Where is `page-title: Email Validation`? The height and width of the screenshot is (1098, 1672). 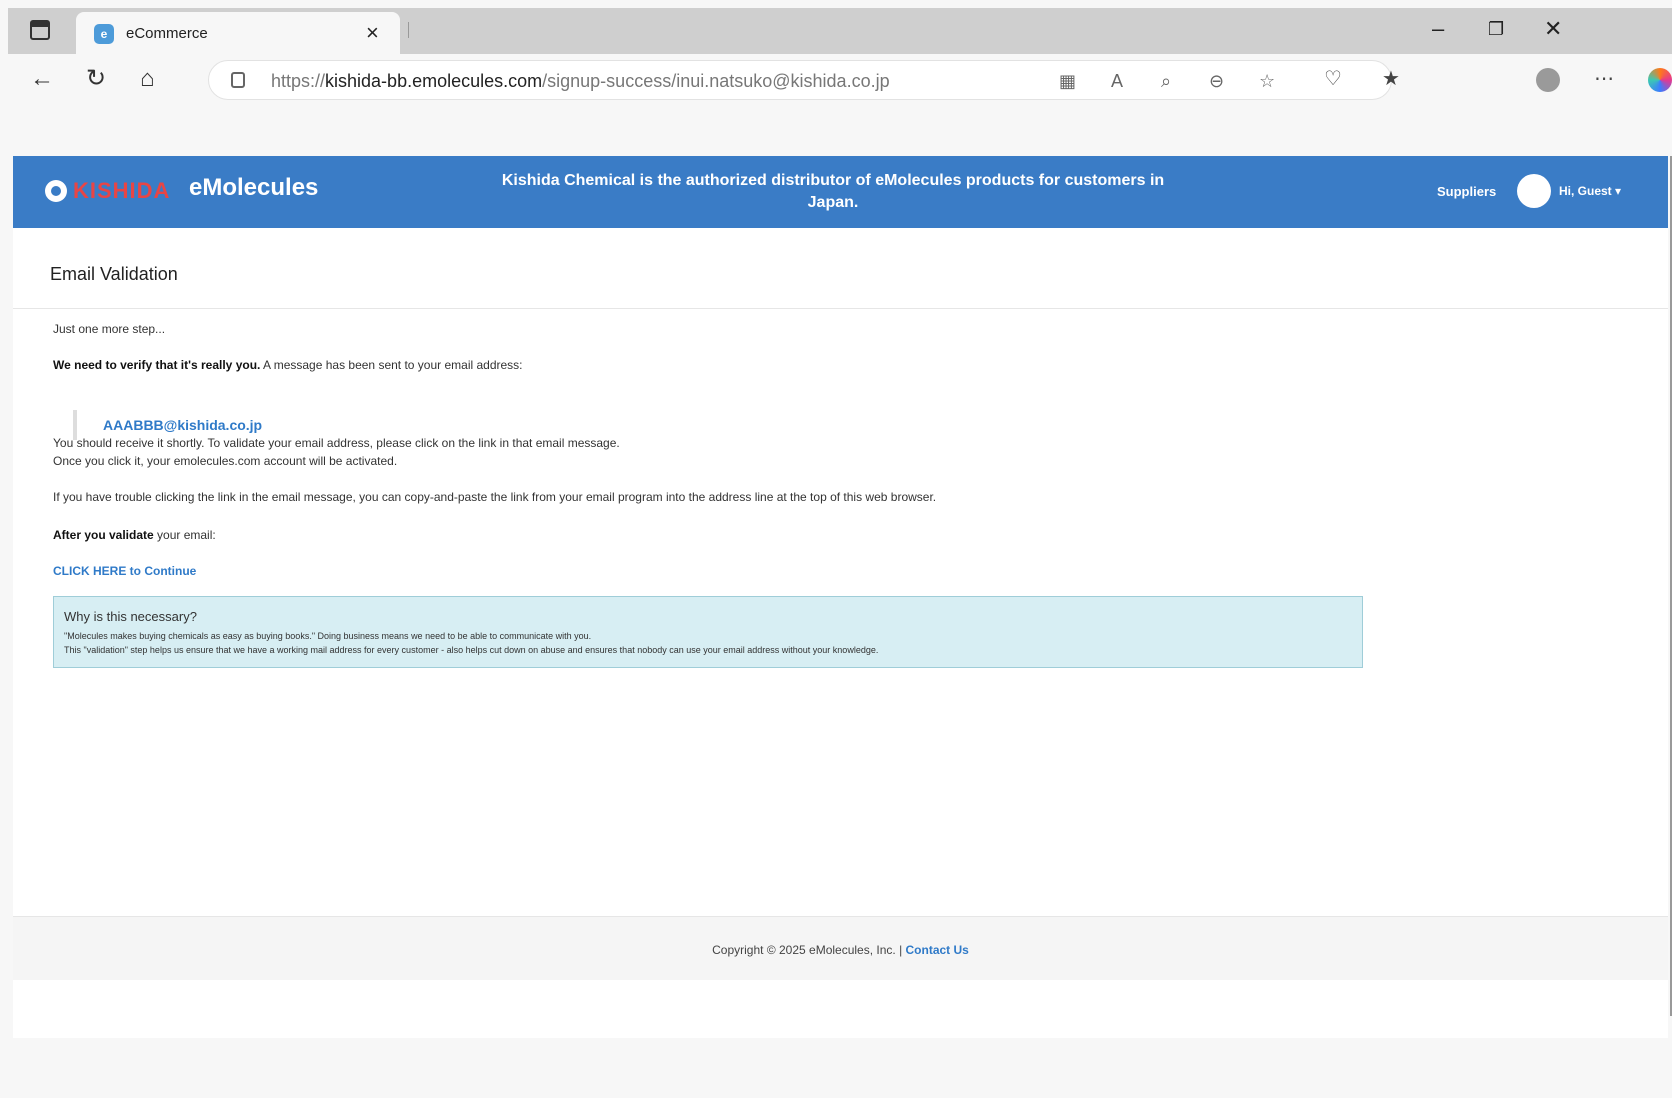 page-title: Email Validation is located at coordinates (114, 274).